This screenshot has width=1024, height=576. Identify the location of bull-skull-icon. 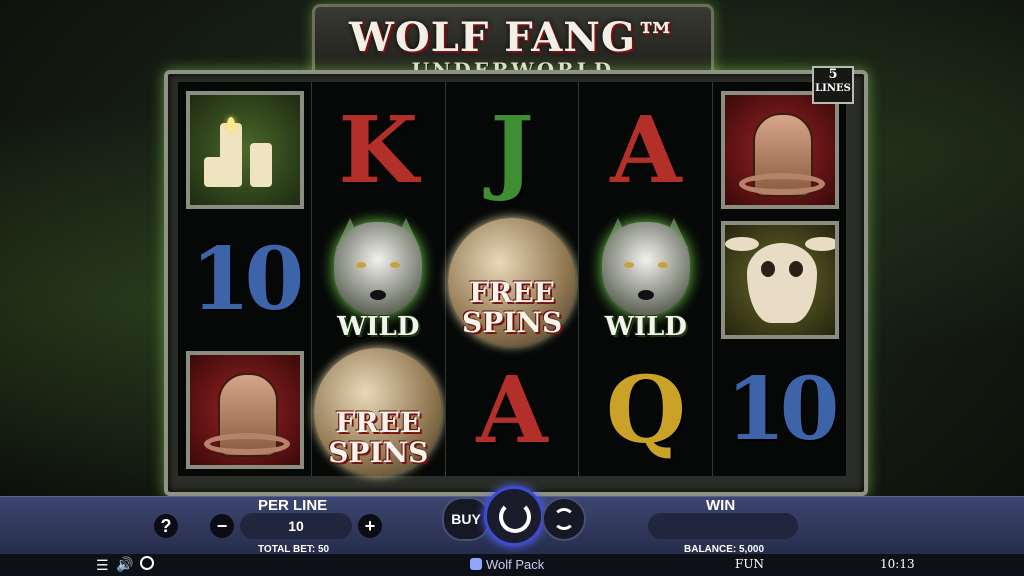
(779, 279).